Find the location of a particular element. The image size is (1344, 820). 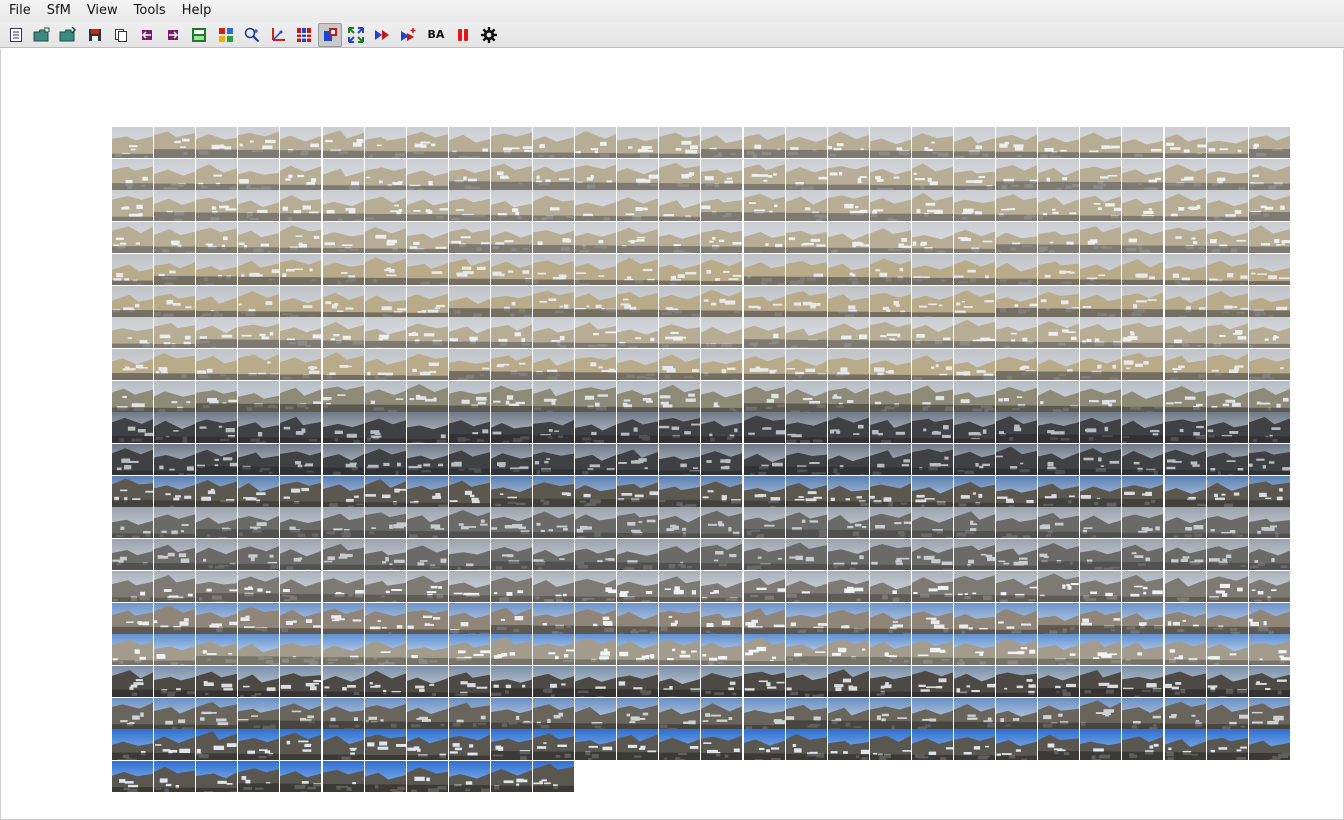

bundle-adjust-button: BA is located at coordinates (436, 35).